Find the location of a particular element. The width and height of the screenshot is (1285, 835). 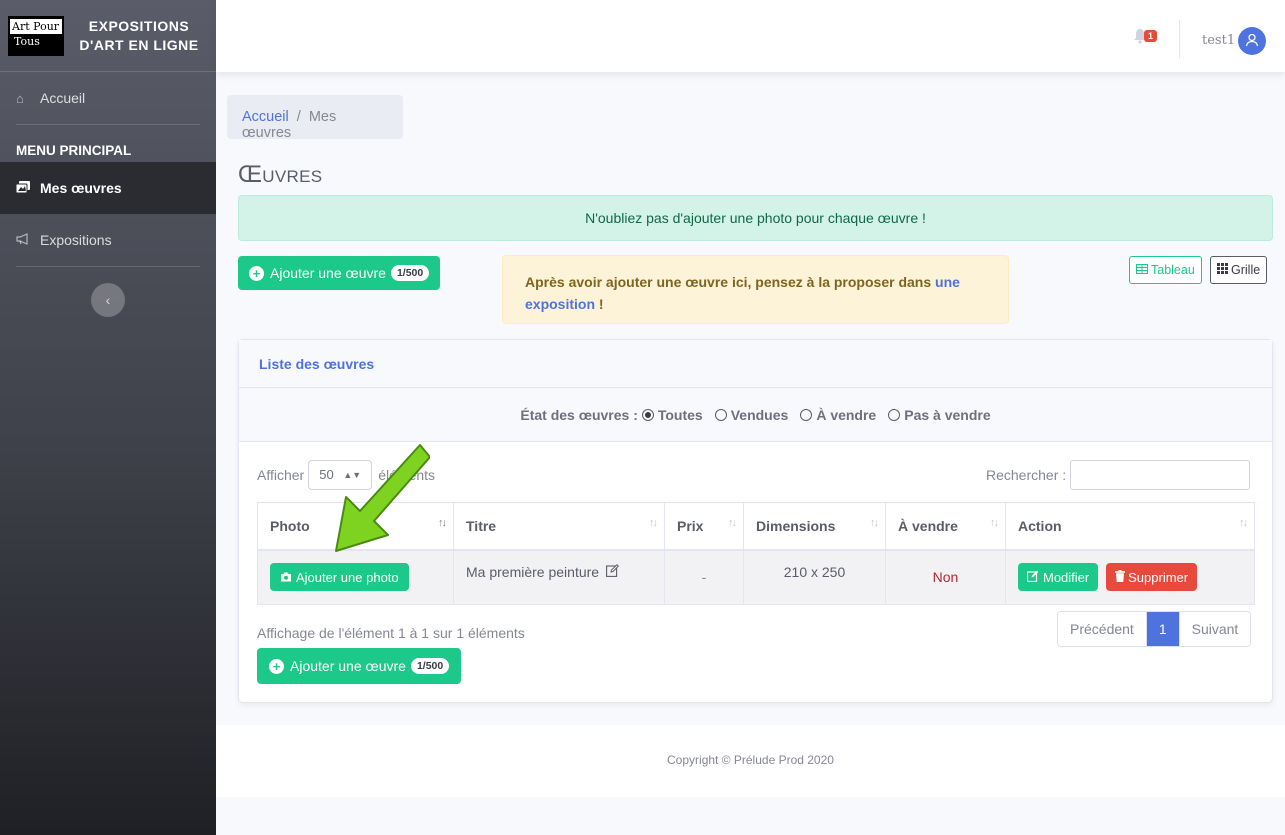

sidebar-item-label: Mes œuvres is located at coordinates (81, 188).